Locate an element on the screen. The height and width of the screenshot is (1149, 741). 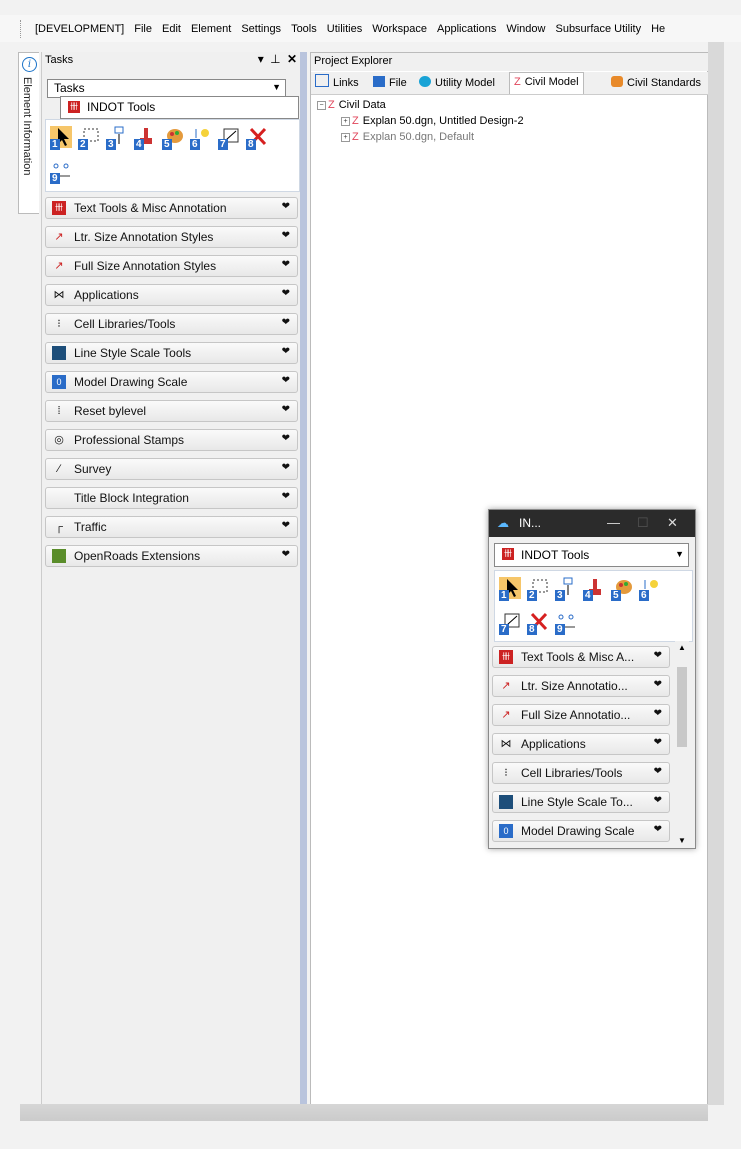
maximize-icon: ☐ is located at coordinates (643, 523).